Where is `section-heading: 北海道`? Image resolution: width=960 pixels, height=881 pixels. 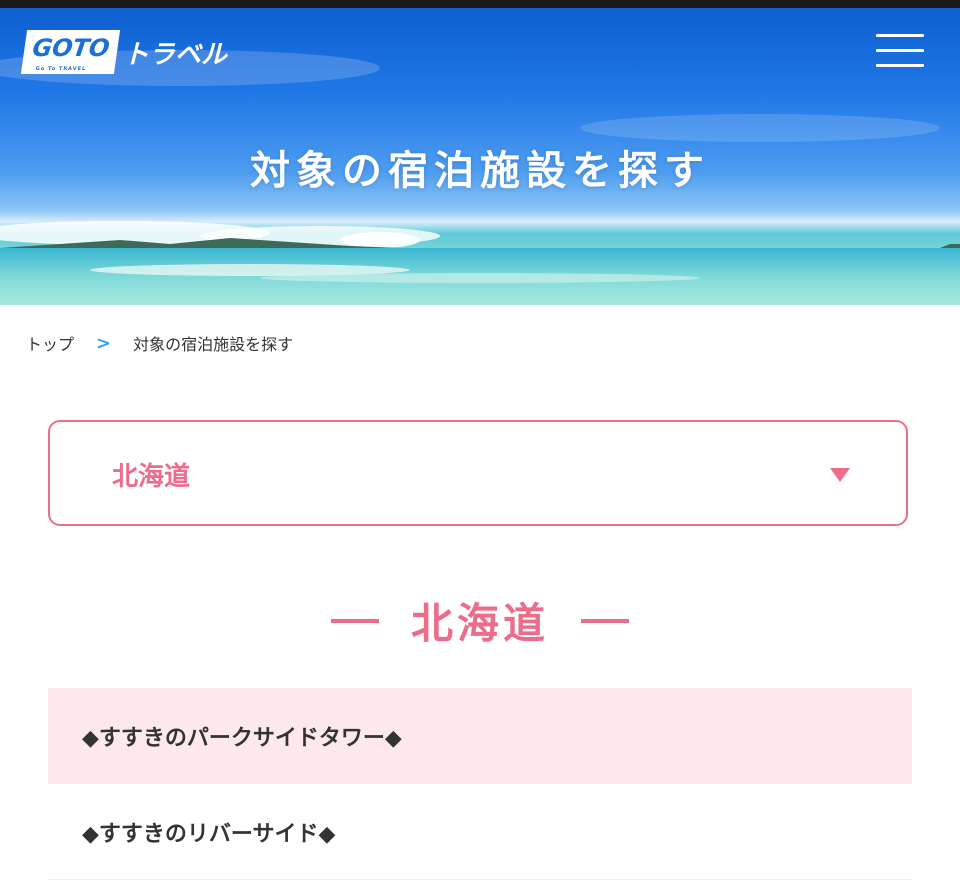 section-heading: 北海道 is located at coordinates (480, 620).